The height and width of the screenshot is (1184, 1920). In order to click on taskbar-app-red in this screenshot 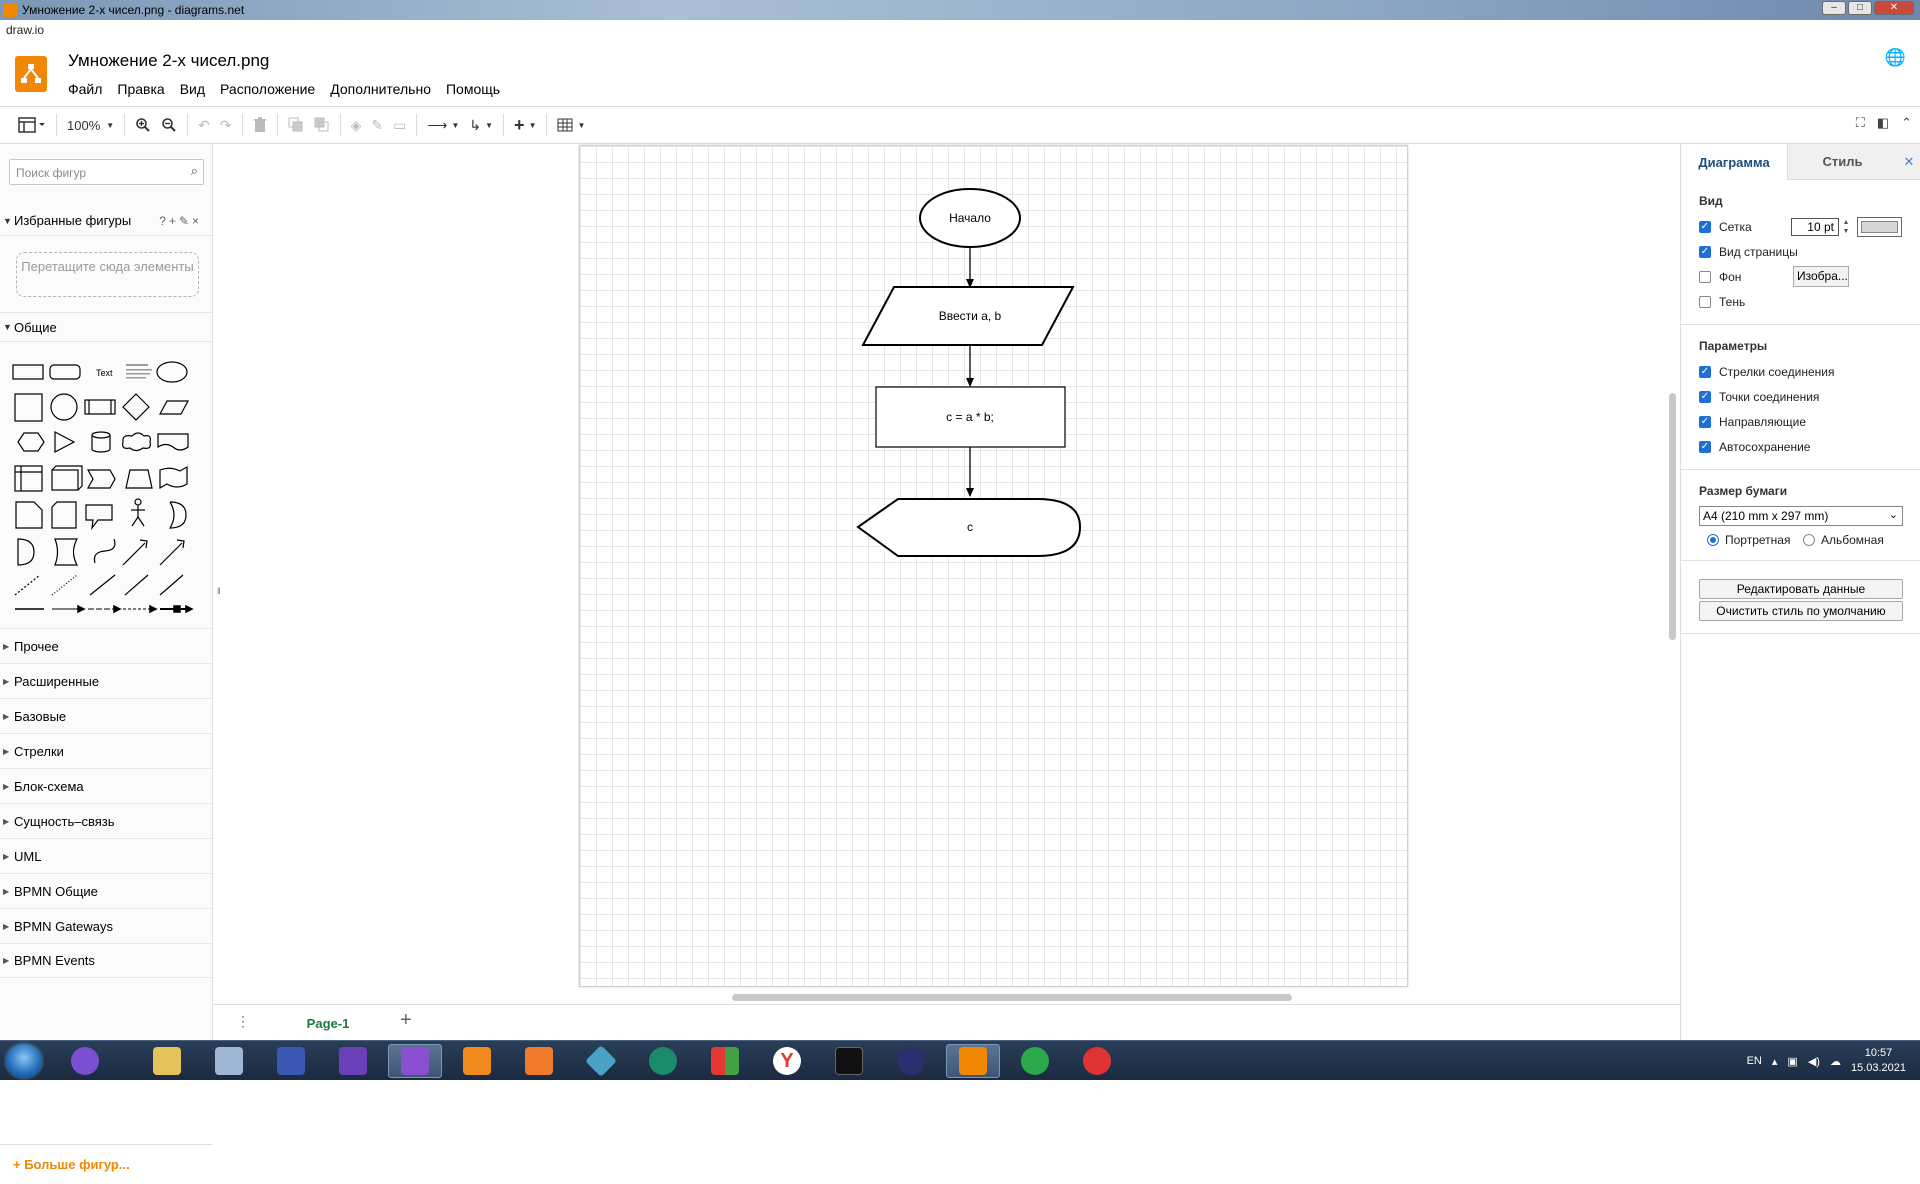, I will do `click(1097, 1061)`.